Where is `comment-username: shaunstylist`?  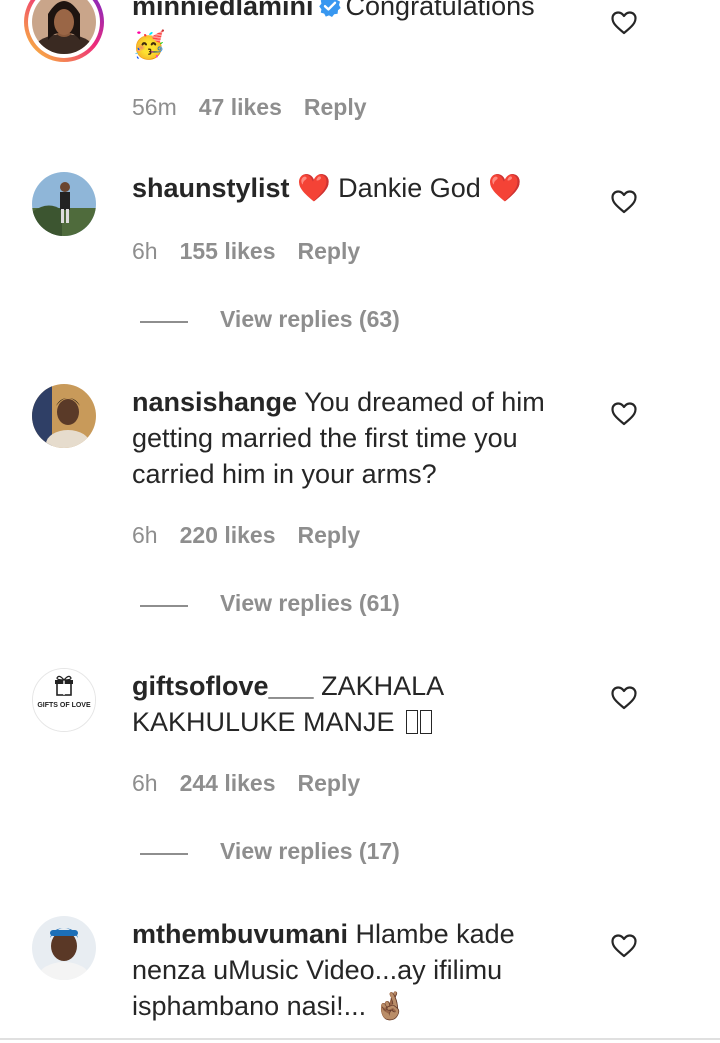 comment-username: shaunstylist is located at coordinates (211, 188).